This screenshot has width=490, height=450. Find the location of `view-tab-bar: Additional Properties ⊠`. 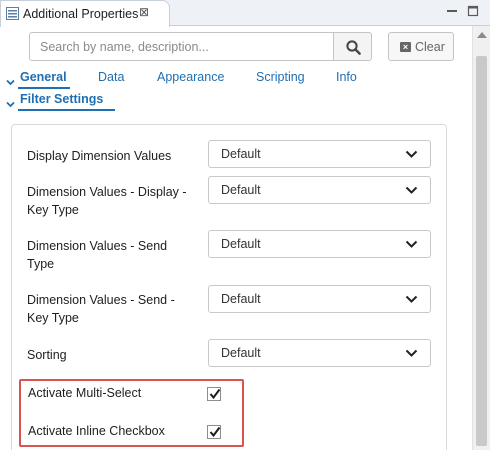

view-tab-bar: Additional Properties ⊠ is located at coordinates (245, 13).